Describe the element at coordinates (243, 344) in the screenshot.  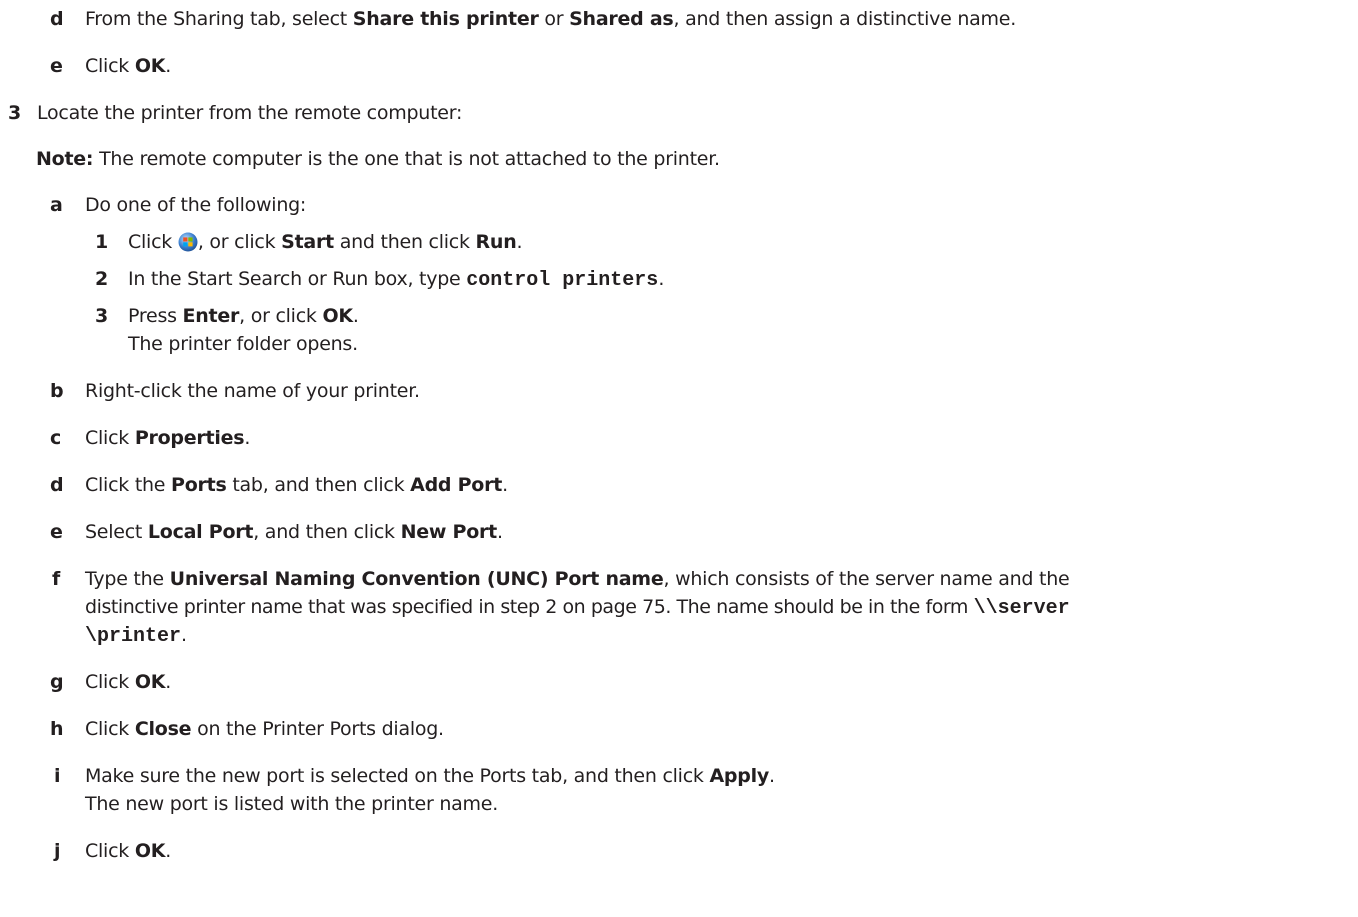
I see `substep-3-result: The printer folder opens.` at that location.